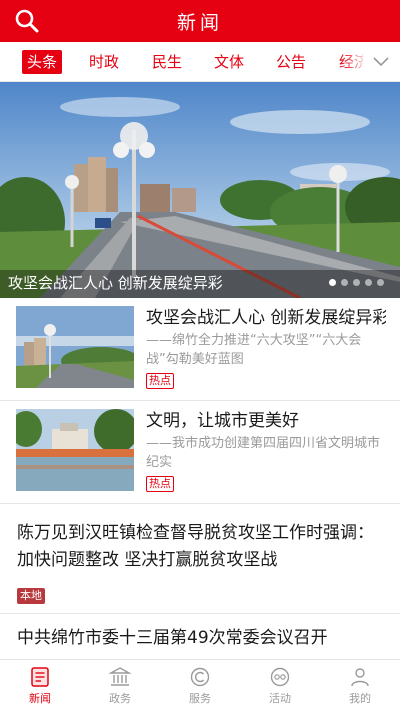  I want to click on nav-activity: 活动, so click(280, 685).